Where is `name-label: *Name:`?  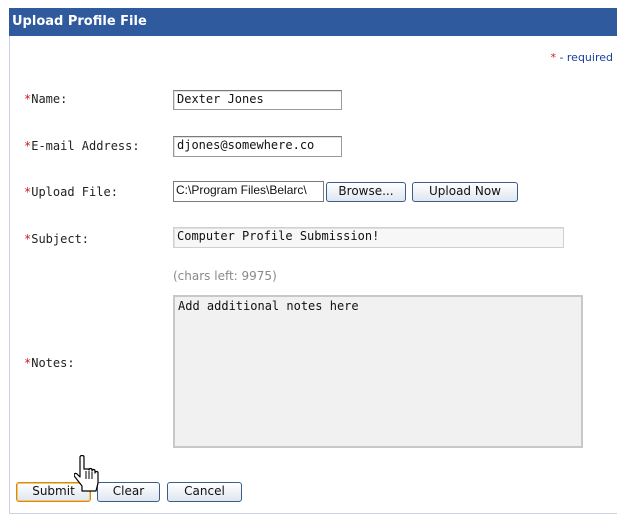
name-label: *Name: is located at coordinates (46, 99).